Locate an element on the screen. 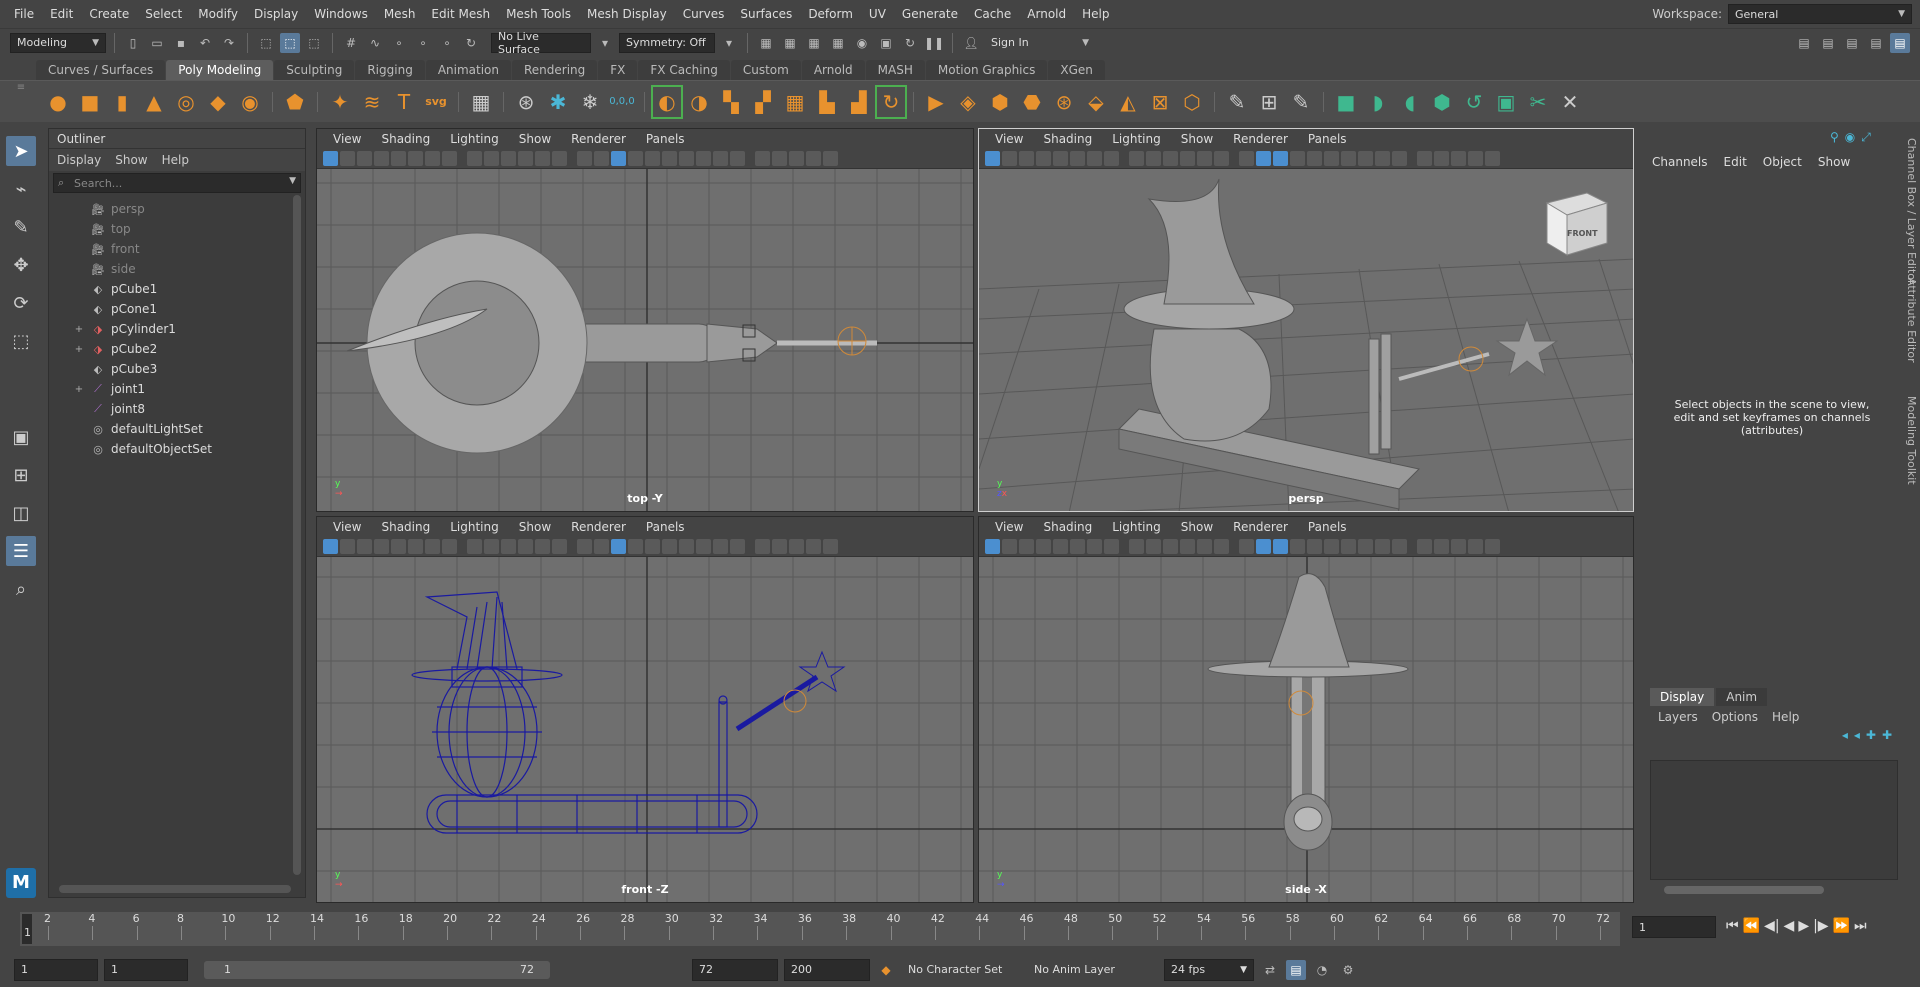 The height and width of the screenshot is (987, 1920). target-icon: ◉ is located at coordinates (1850, 137).